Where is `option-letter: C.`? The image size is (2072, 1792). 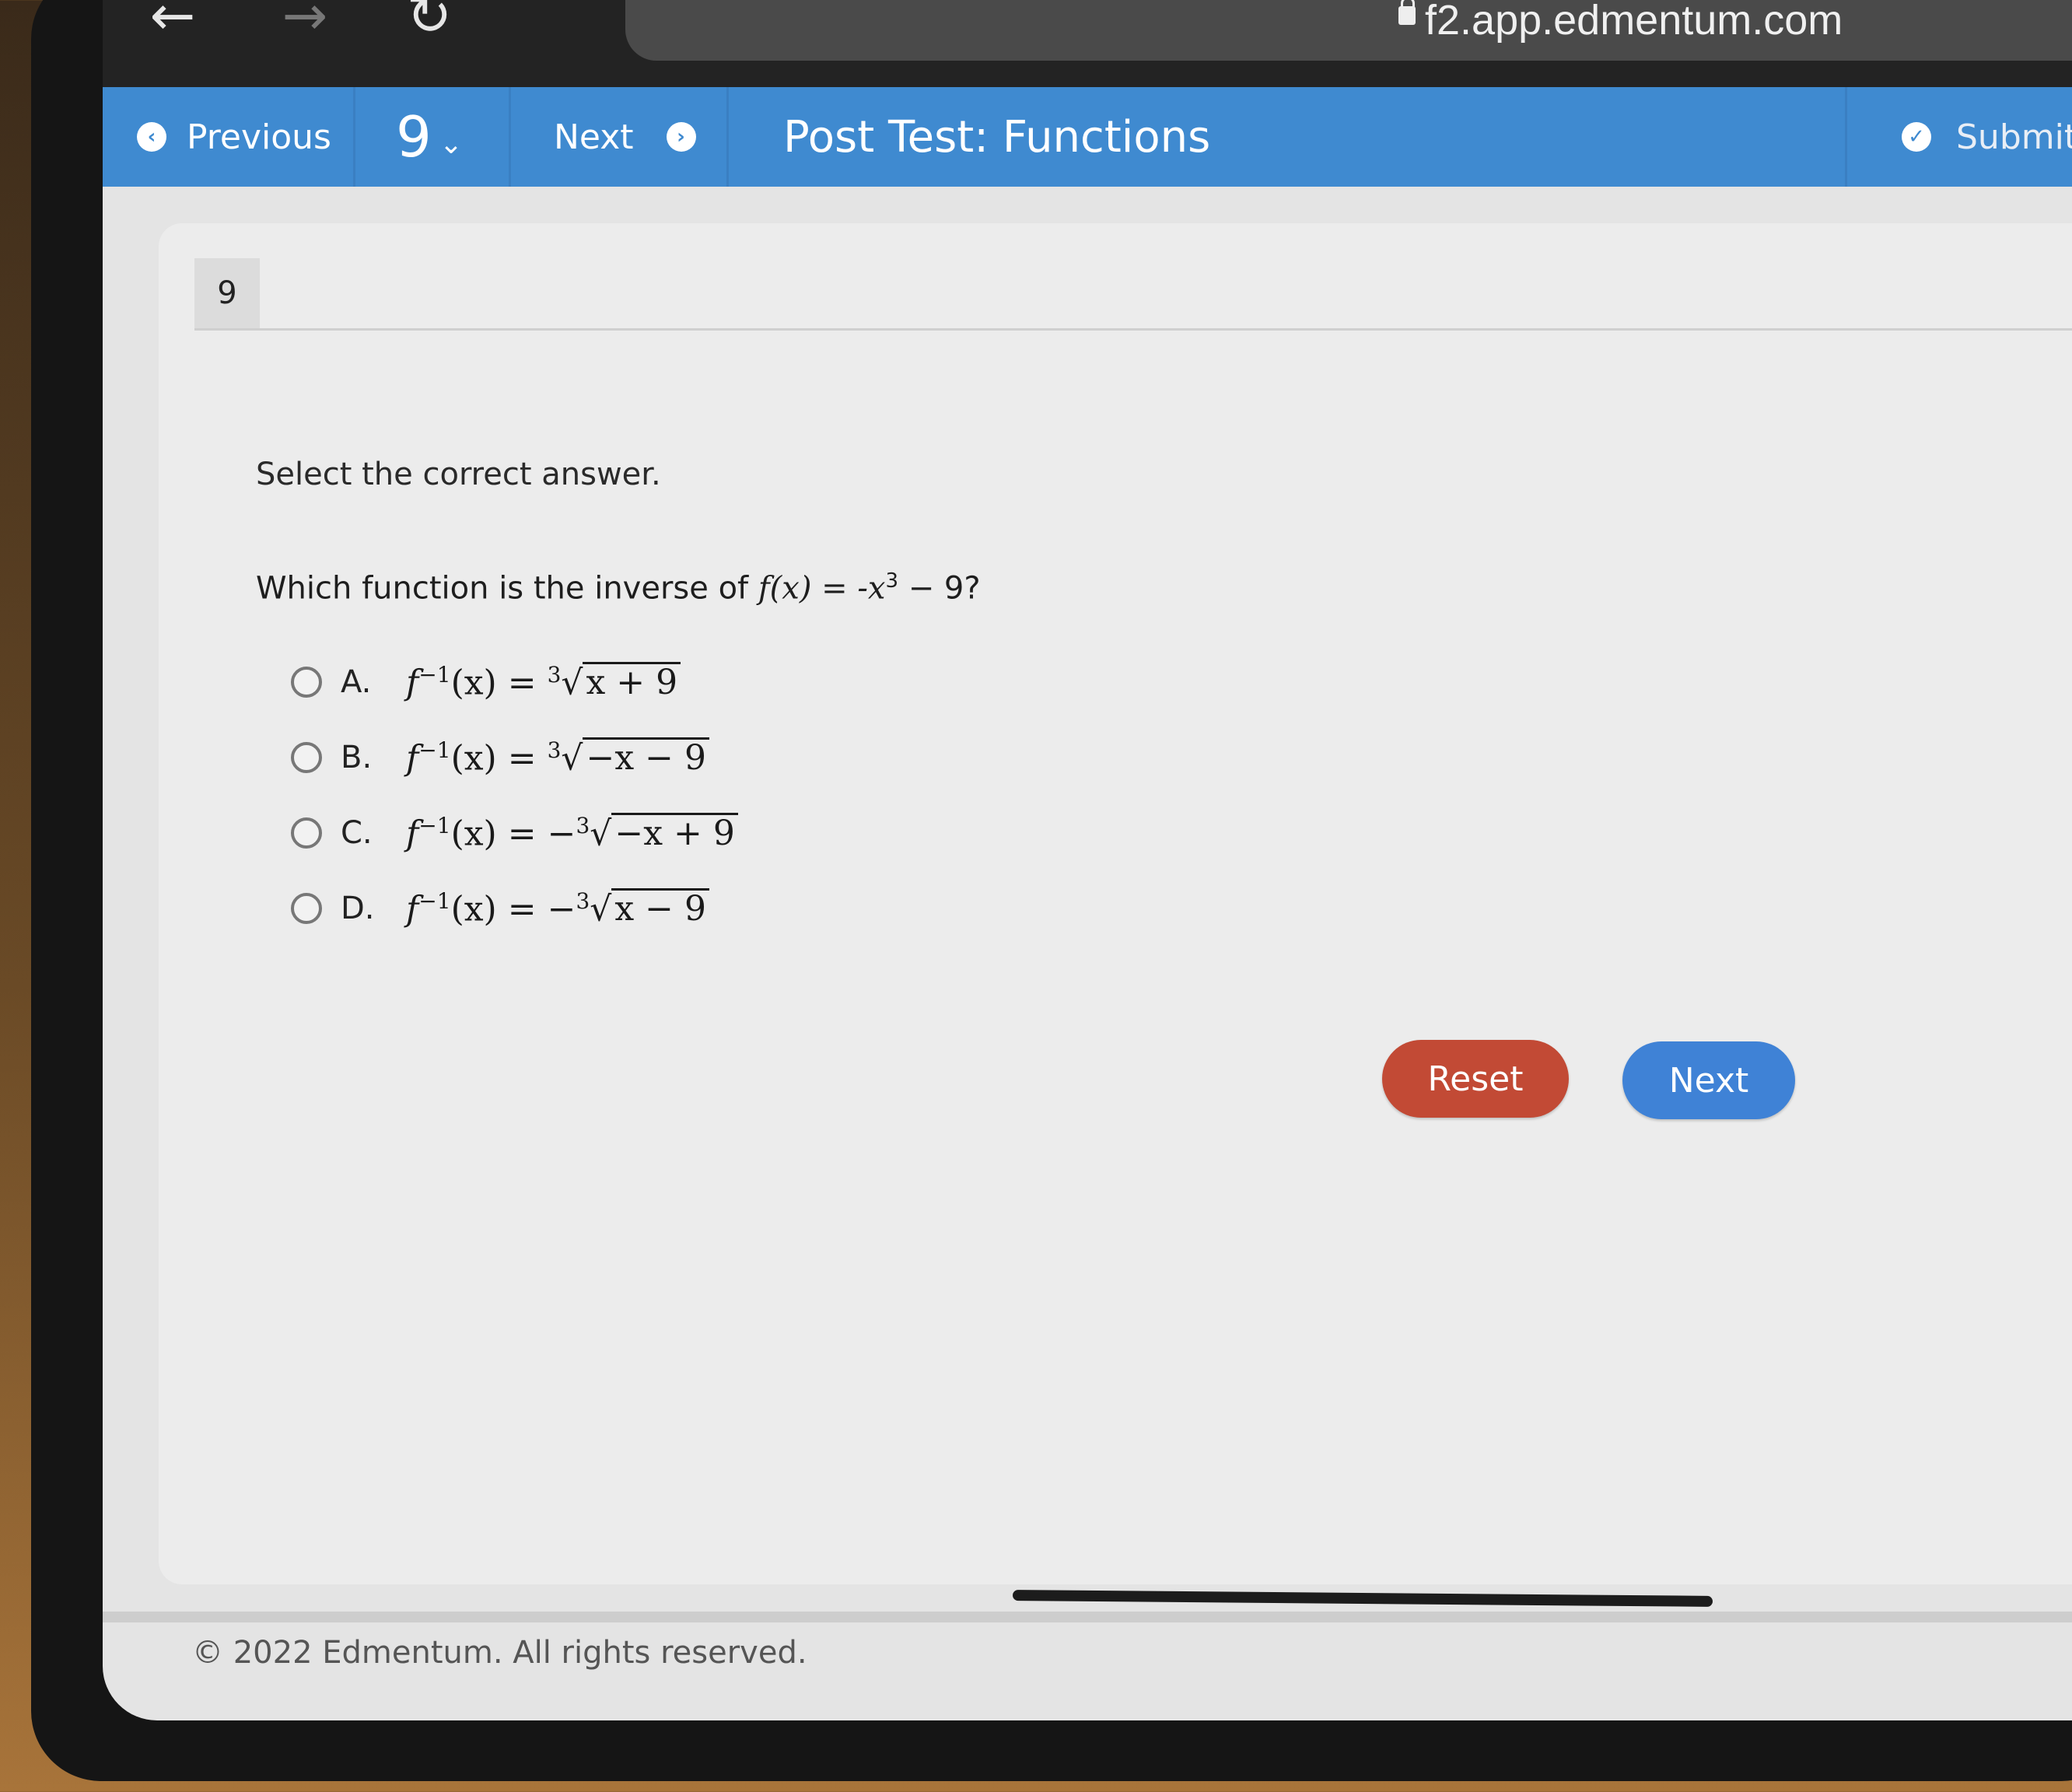 option-letter: C. is located at coordinates (357, 833).